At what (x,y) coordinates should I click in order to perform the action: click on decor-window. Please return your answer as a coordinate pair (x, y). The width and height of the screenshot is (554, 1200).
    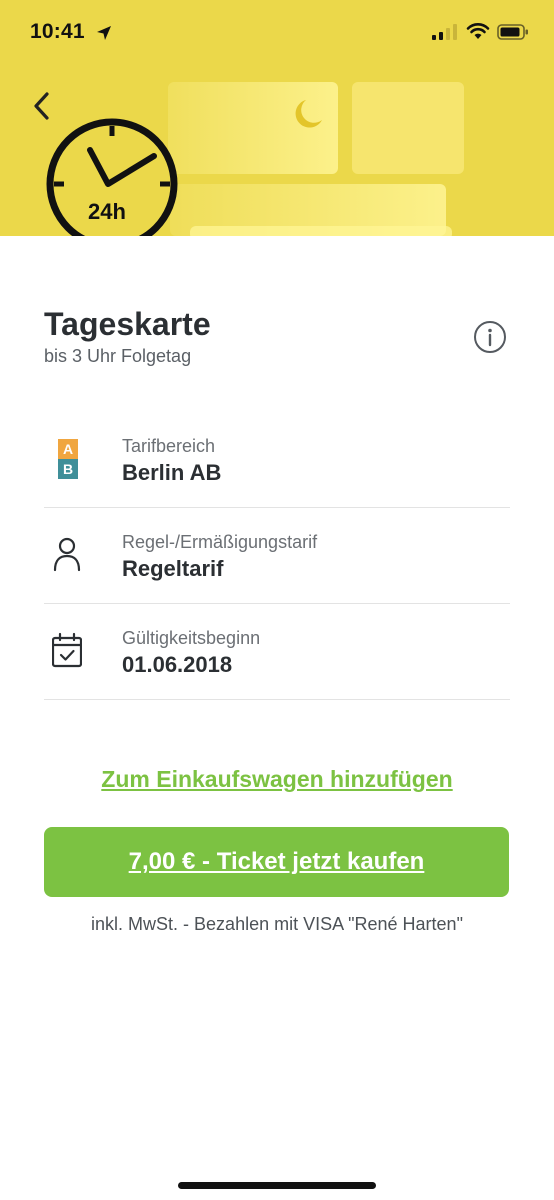
    Looking at the image, I should click on (408, 128).